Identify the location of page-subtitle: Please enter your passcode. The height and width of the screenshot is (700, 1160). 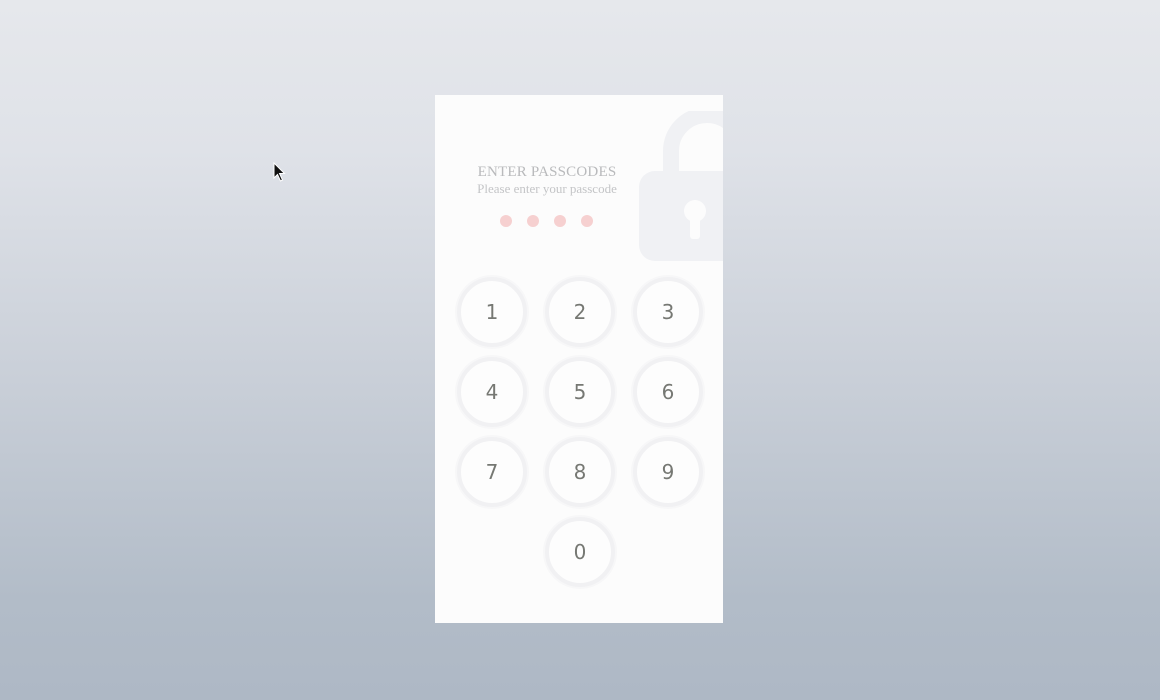
(547, 188).